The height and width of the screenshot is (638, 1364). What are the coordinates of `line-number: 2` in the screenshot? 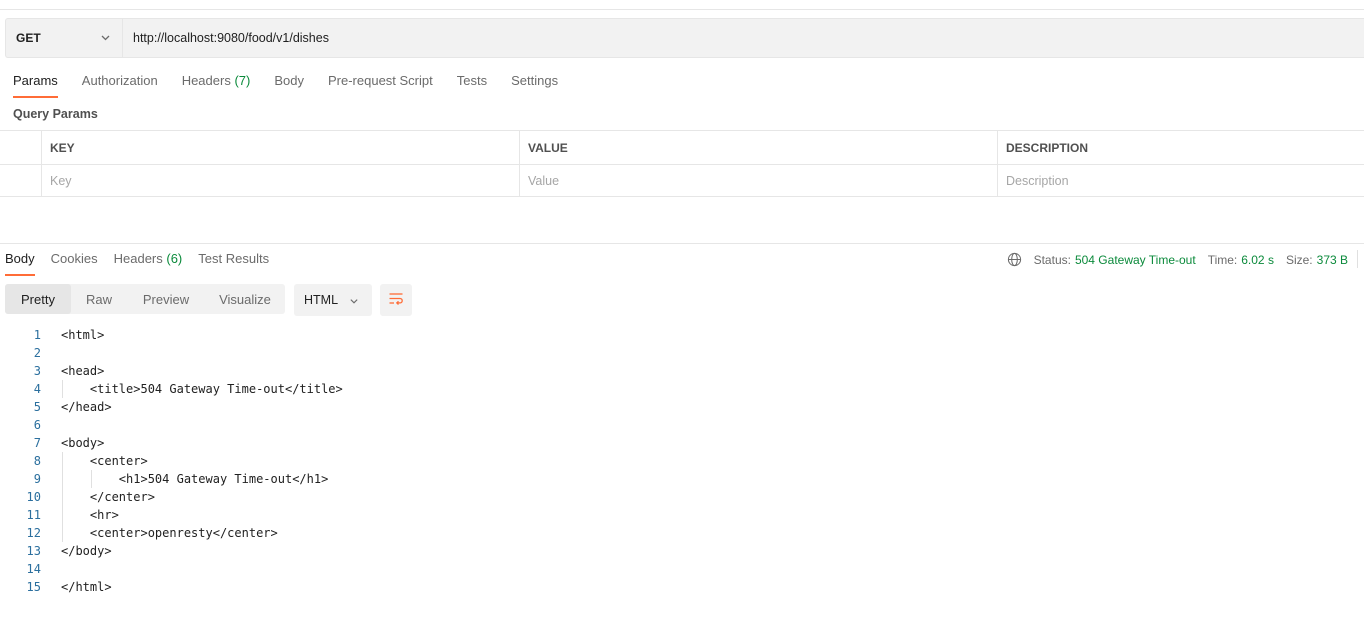 It's located at (37, 353).